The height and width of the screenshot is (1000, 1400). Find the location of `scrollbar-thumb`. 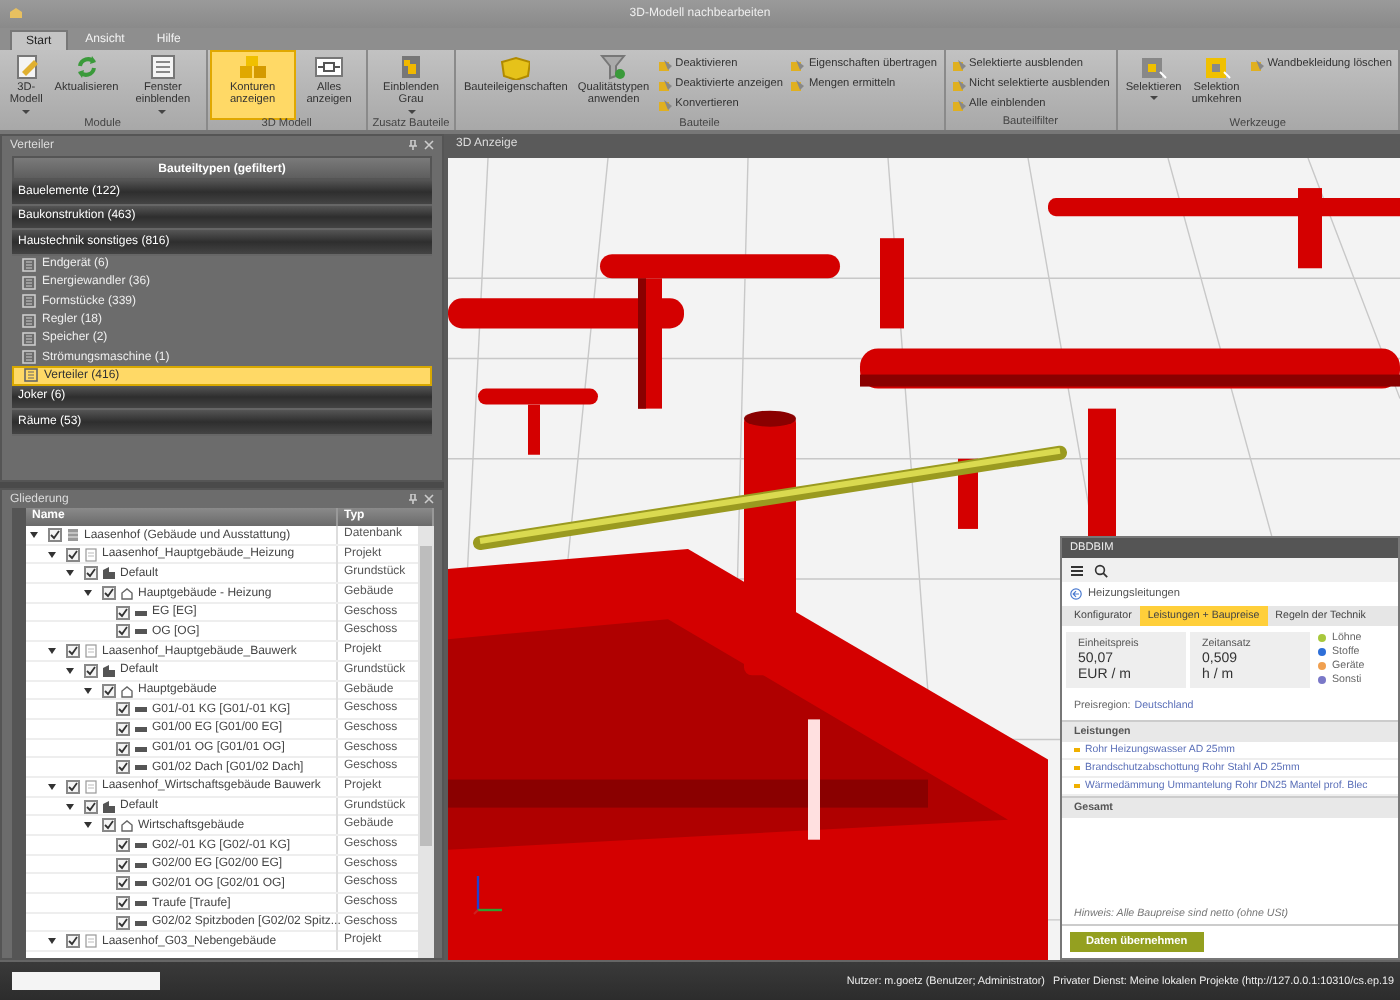

scrollbar-thumb is located at coordinates (426, 696).